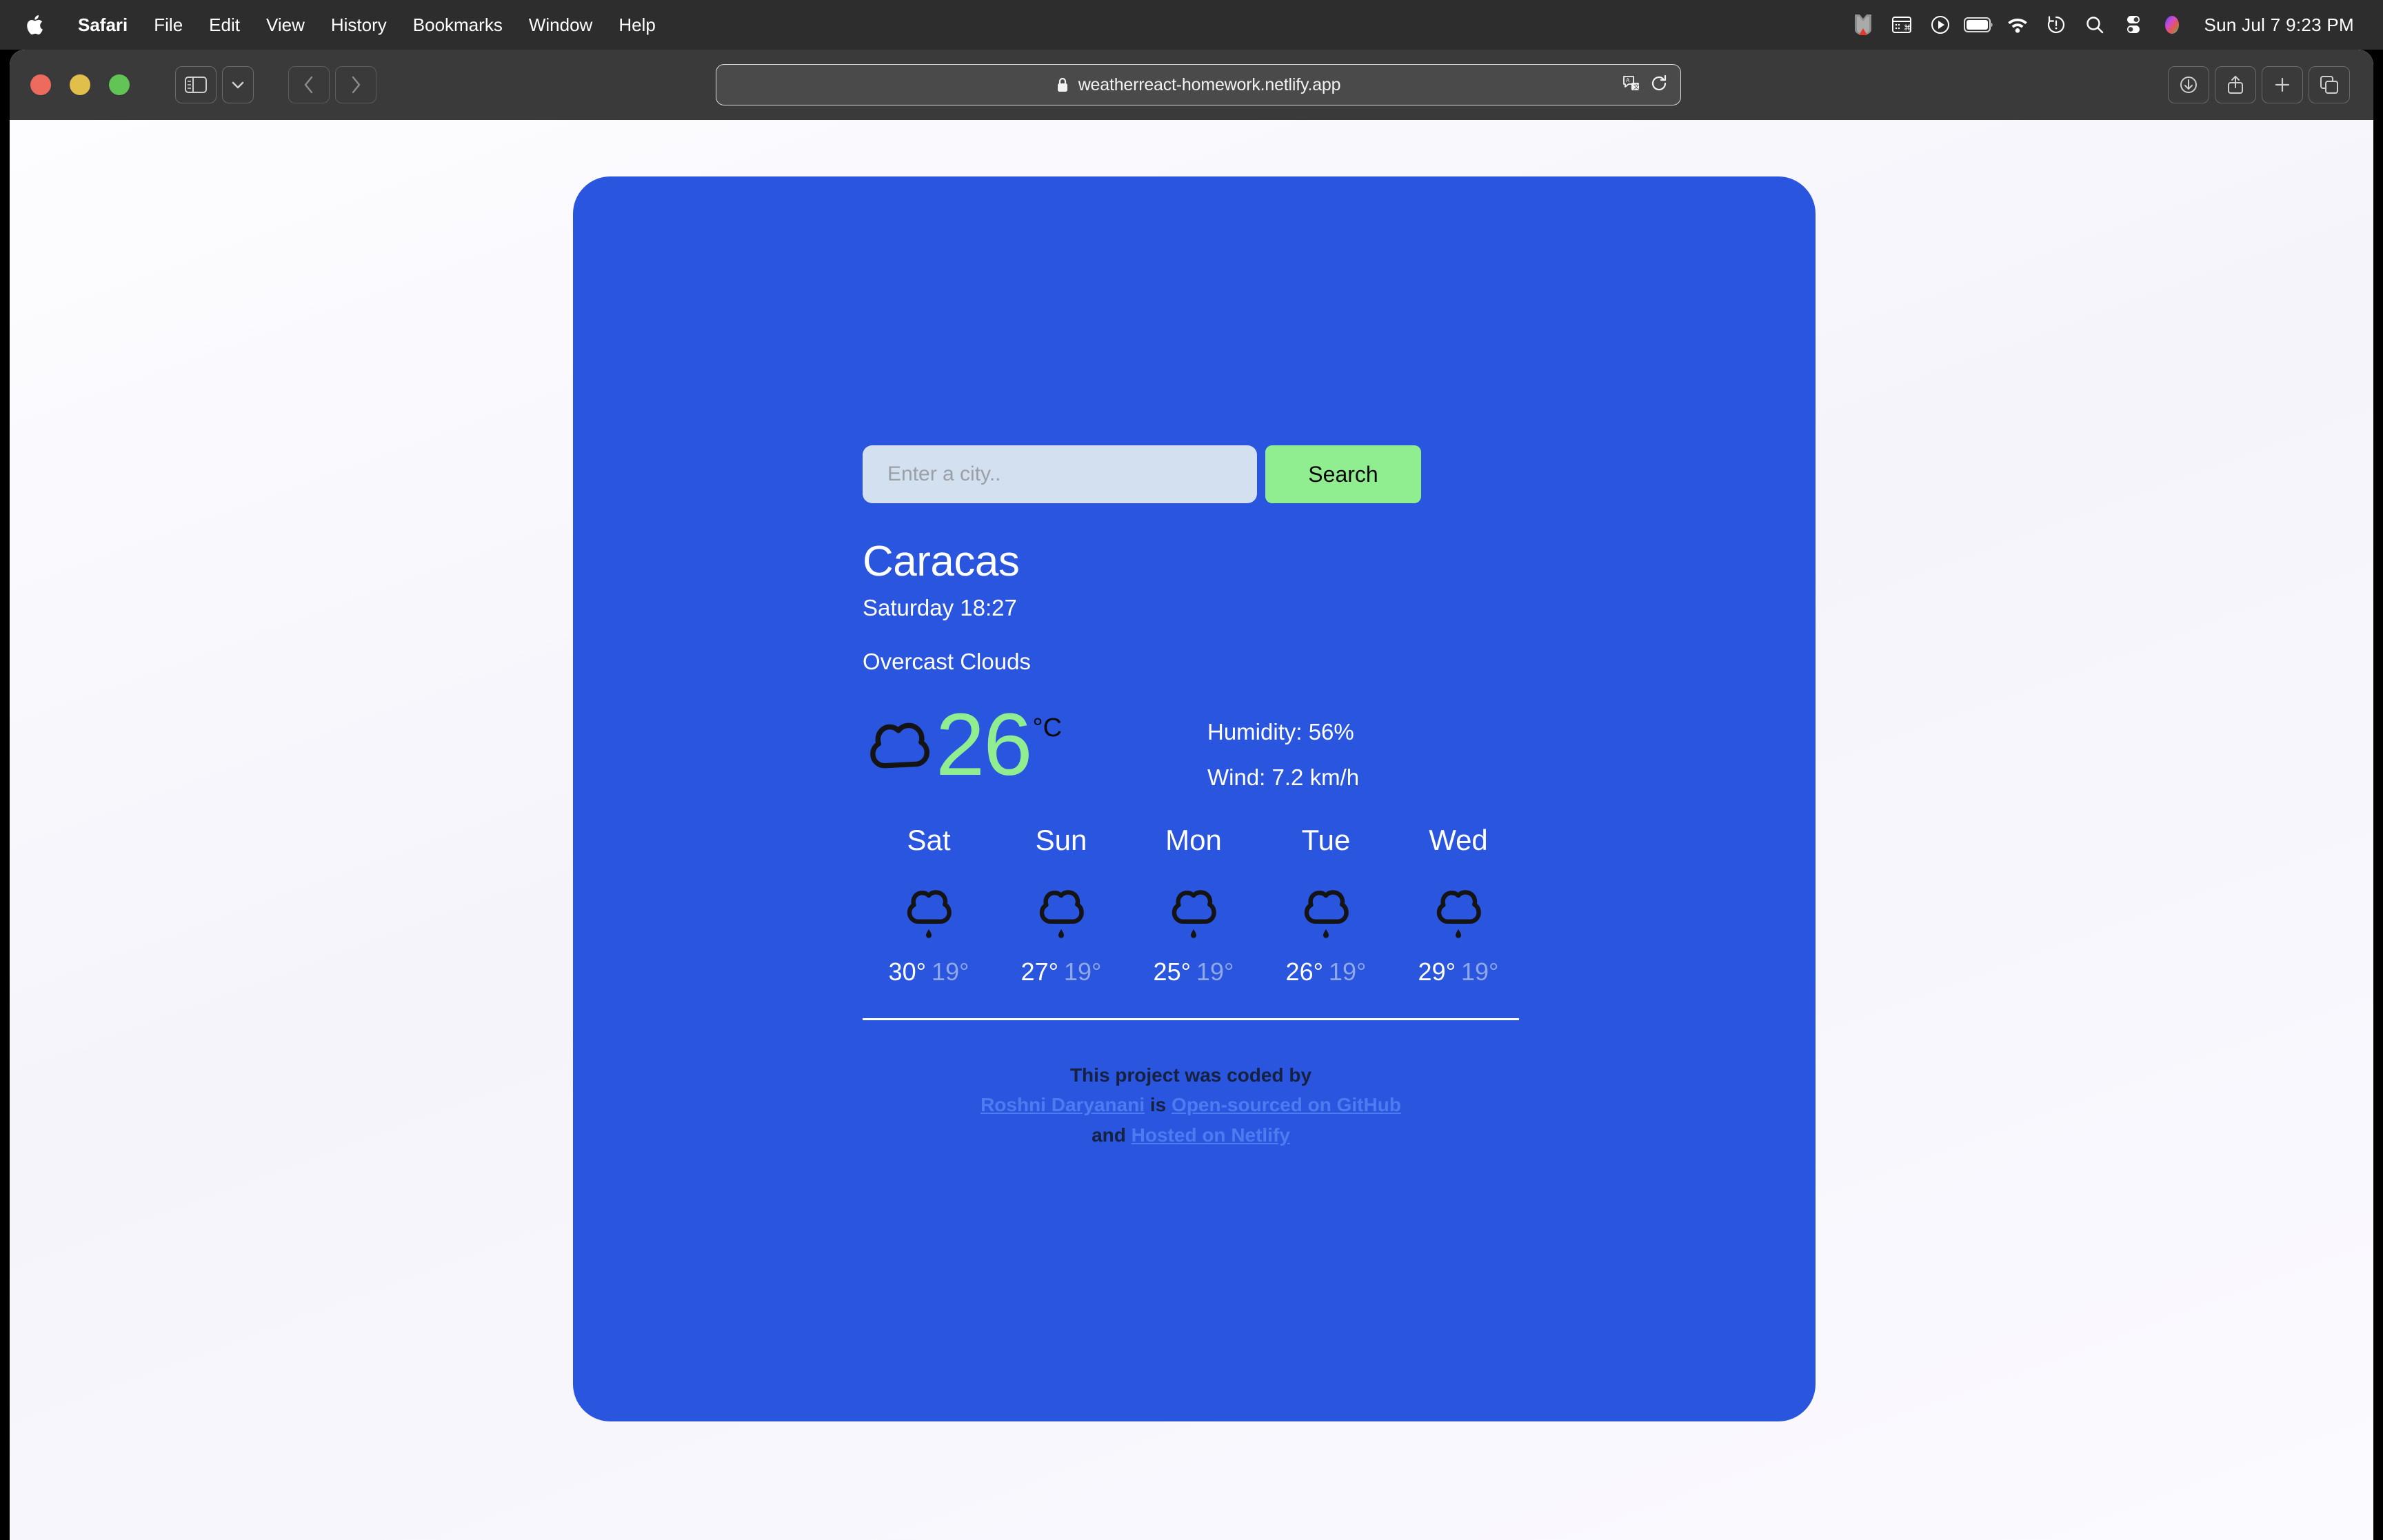  What do you see at coordinates (275, 85) in the screenshot?
I see `toolbar-nav-group` at bounding box center [275, 85].